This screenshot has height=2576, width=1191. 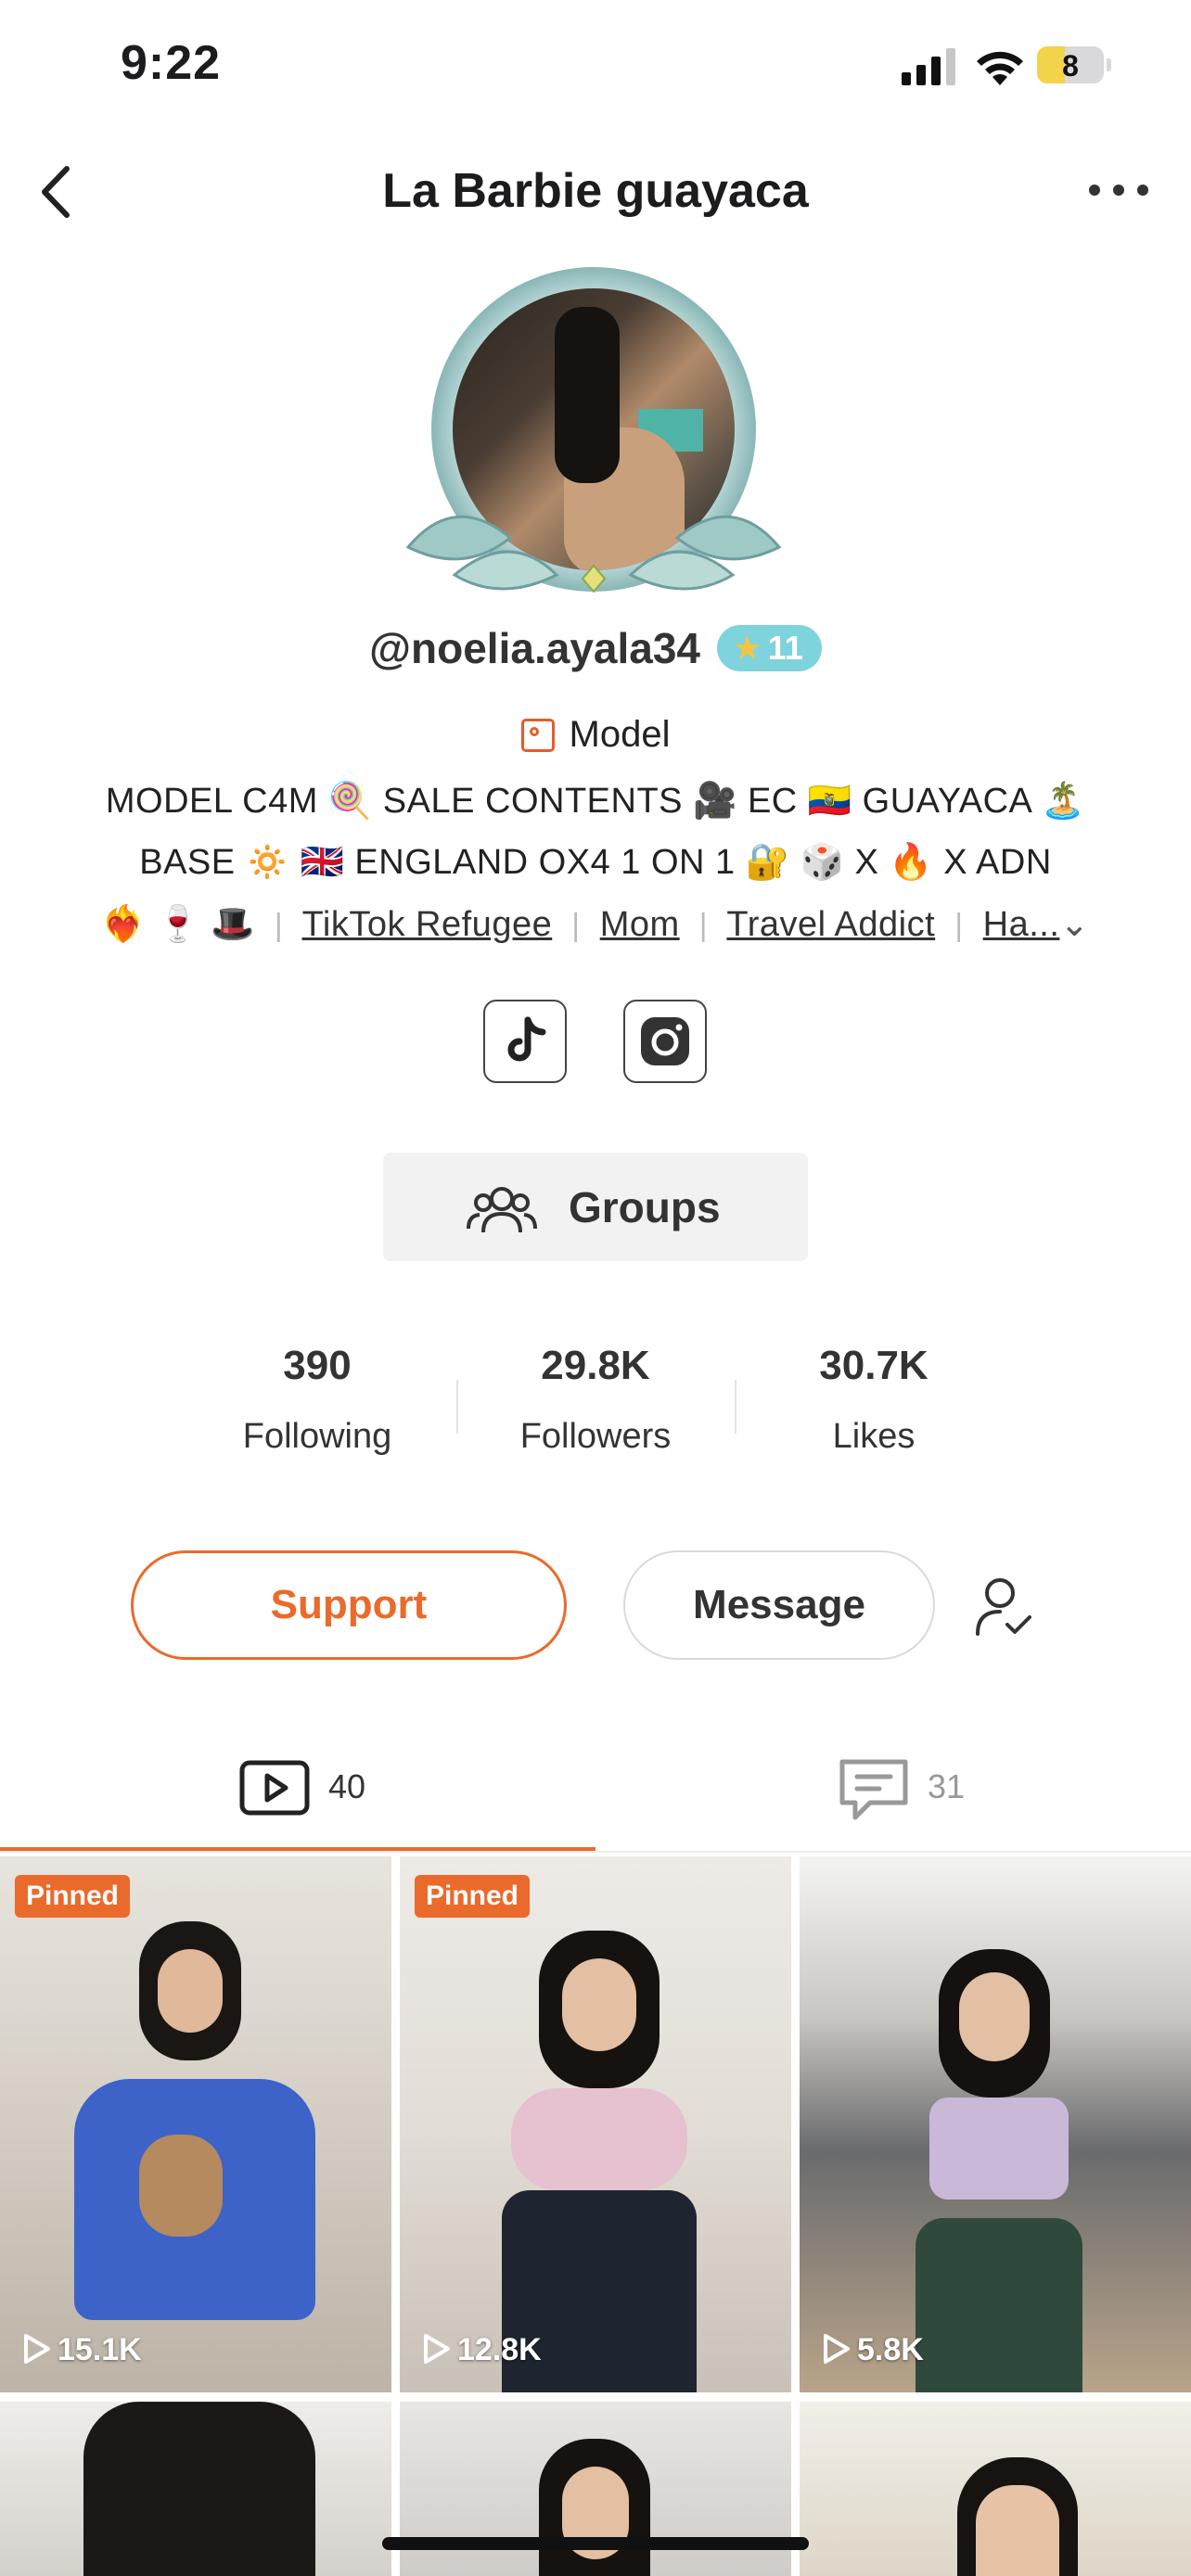 What do you see at coordinates (171, 63) in the screenshot?
I see `status-time: 9:22` at bounding box center [171, 63].